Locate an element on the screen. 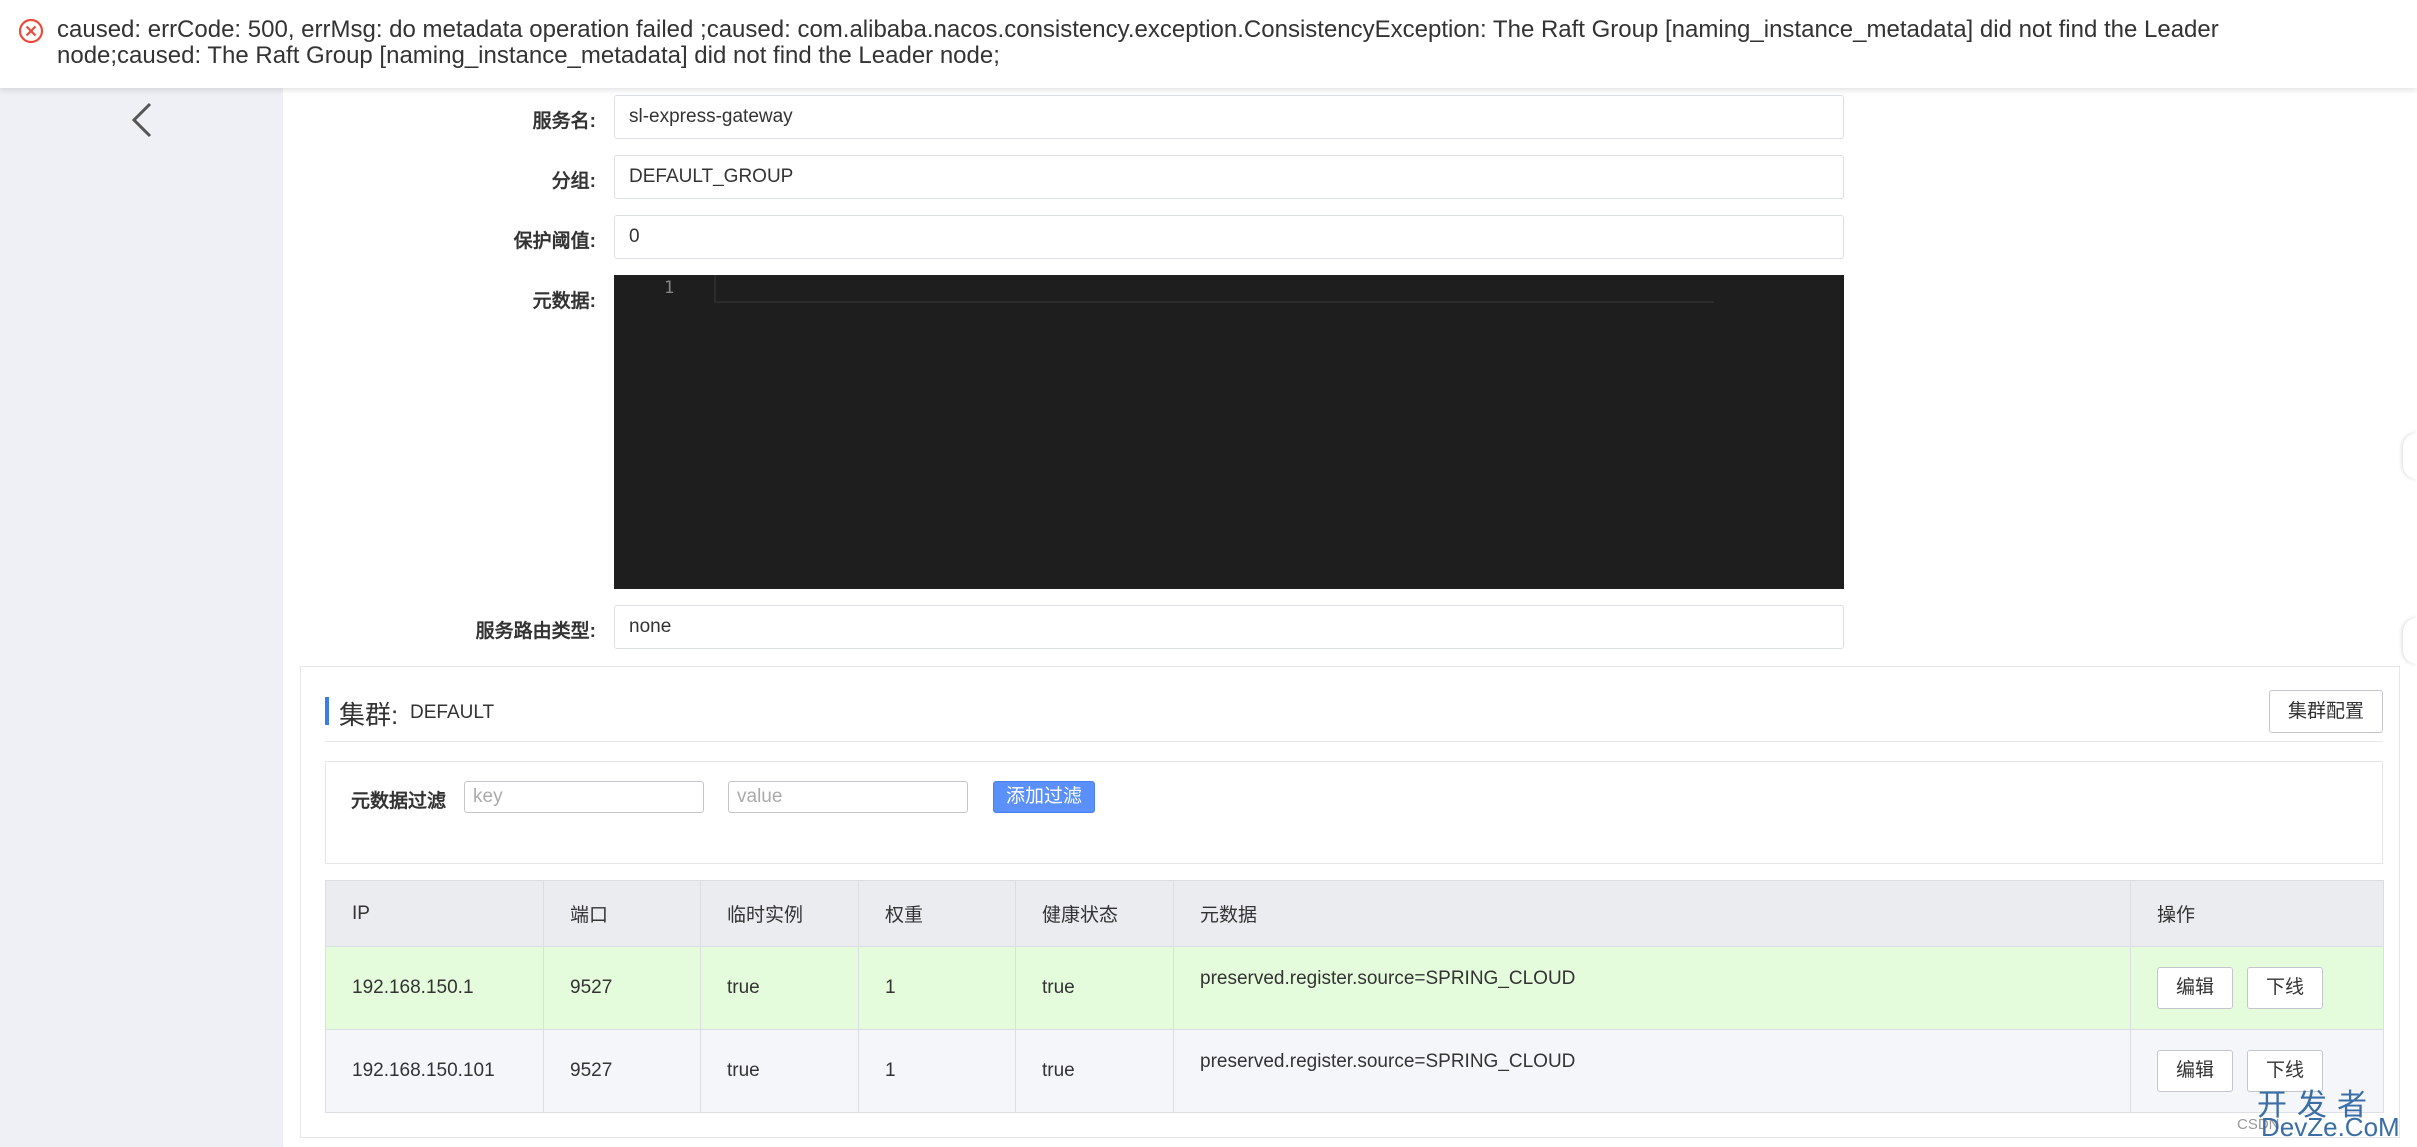 Image resolution: width=2417 pixels, height=1147 pixels. watermark-english-text: DevZe.CoM is located at coordinates (2330, 1127).